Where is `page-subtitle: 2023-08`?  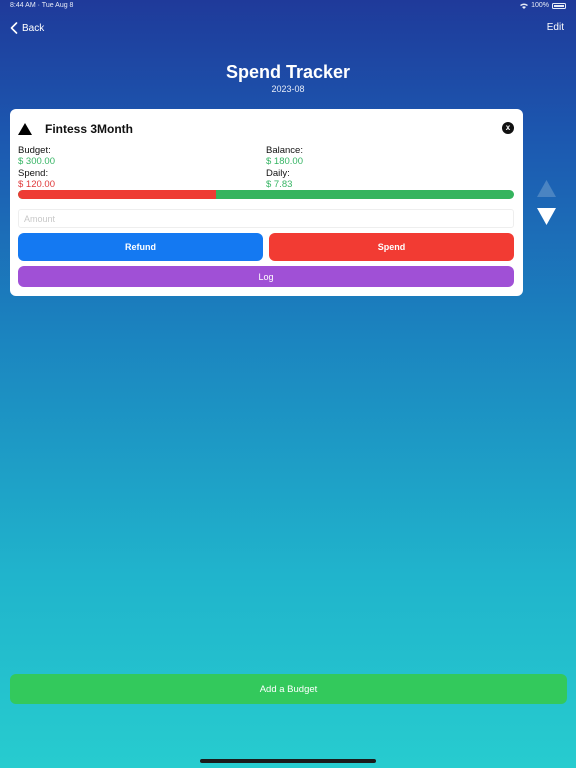
page-subtitle: 2023-08 is located at coordinates (288, 89).